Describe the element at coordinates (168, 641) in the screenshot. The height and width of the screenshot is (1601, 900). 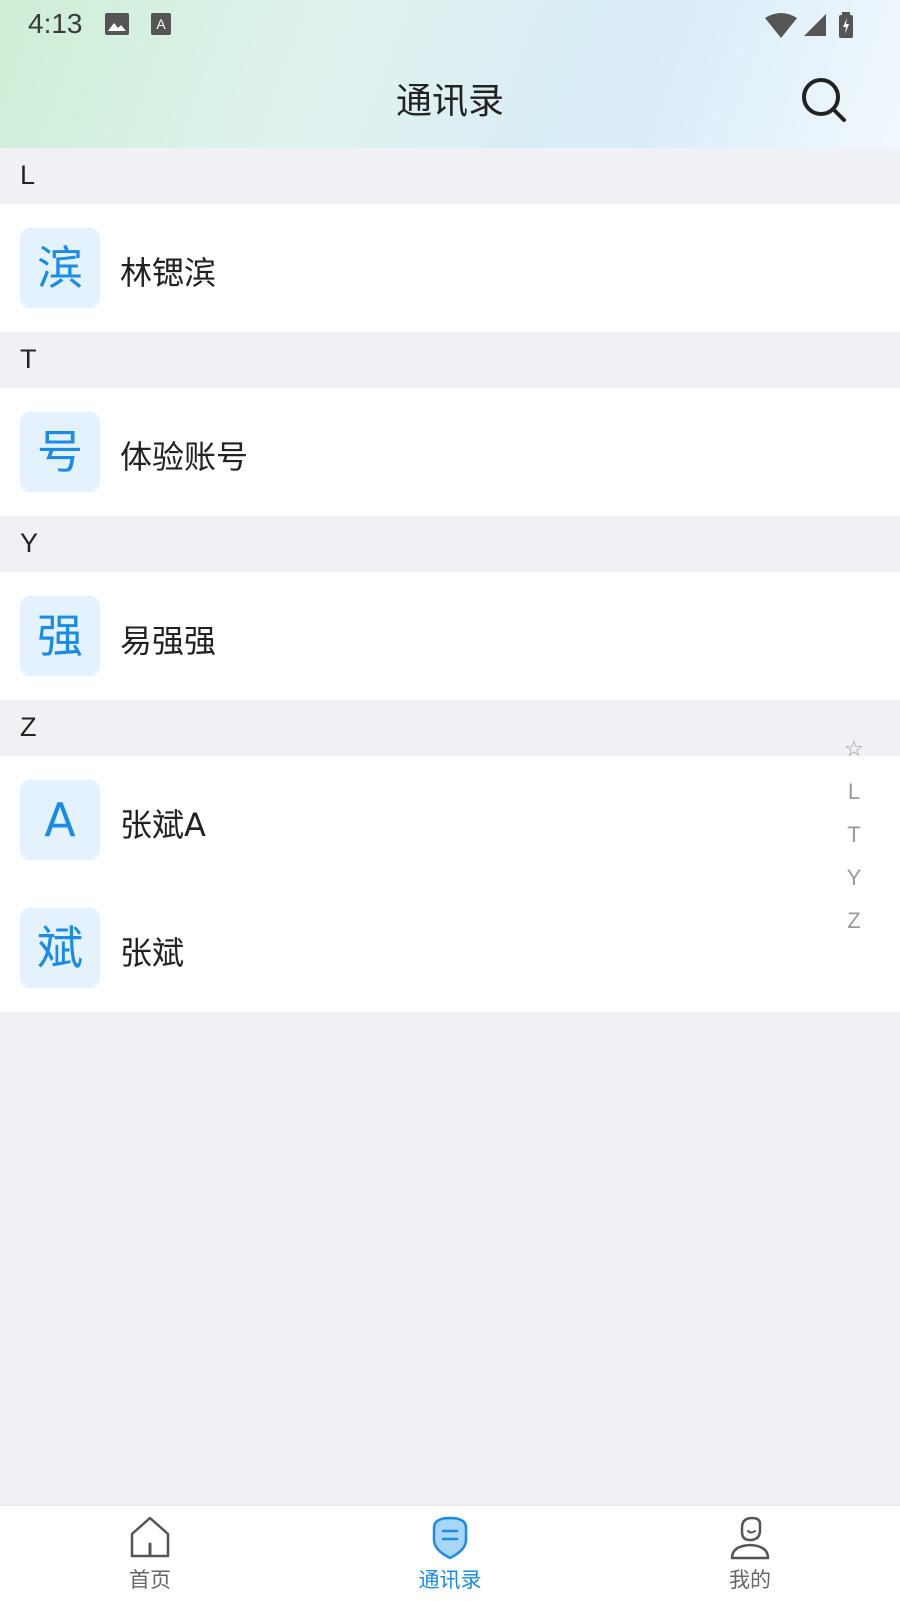
I see `contact-name: 易强强` at that location.